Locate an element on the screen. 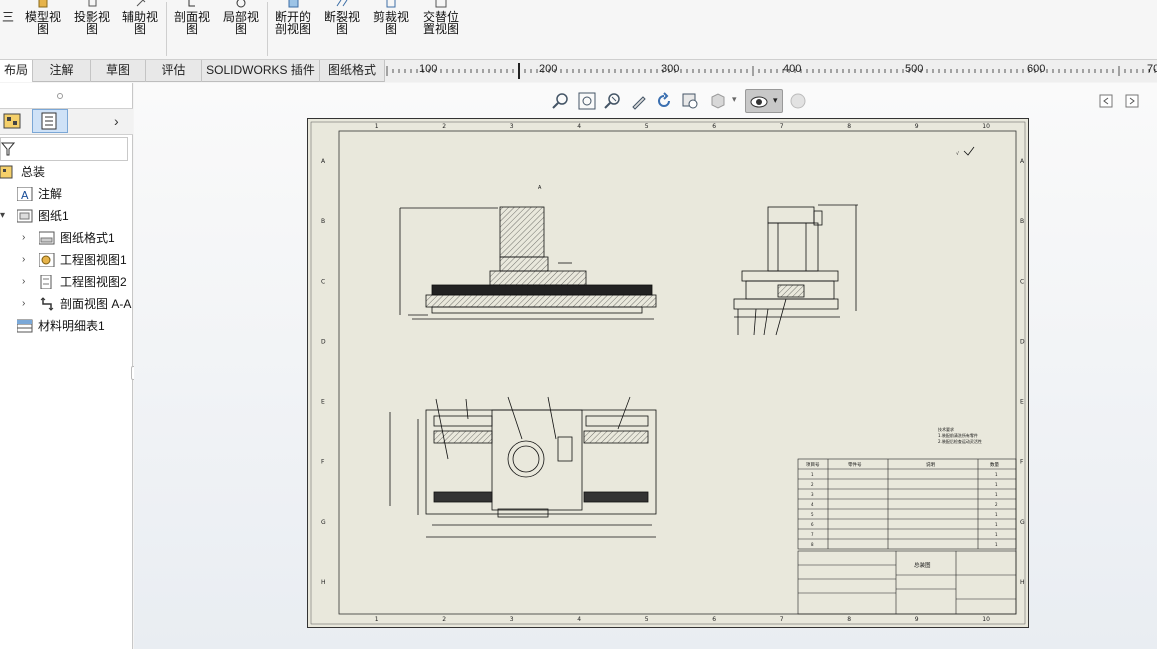 This screenshot has height=649, width=1157. bom-item-number: 5 is located at coordinates (812, 514).